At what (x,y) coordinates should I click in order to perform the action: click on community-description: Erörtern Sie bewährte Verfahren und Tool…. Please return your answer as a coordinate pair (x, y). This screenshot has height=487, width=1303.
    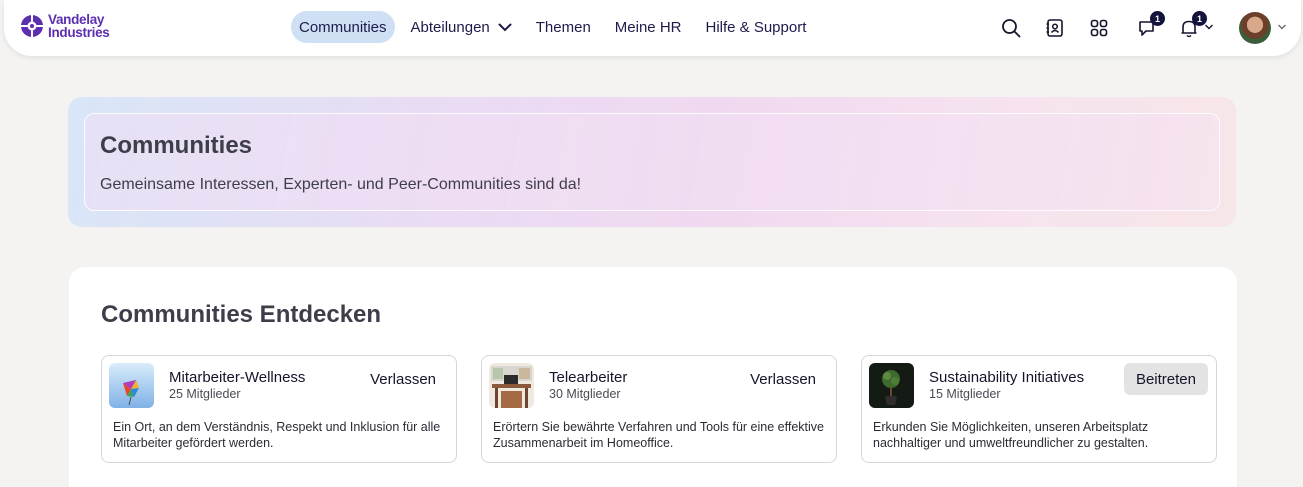
    Looking at the image, I should click on (658, 435).